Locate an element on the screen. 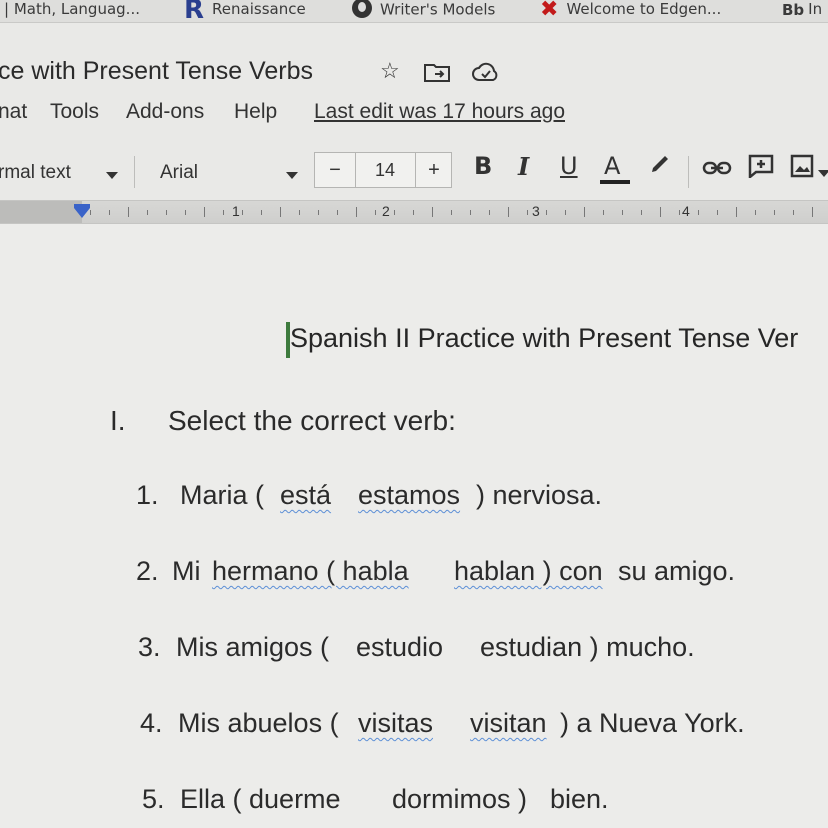  bookmark-label: In is located at coordinates (815, 9).